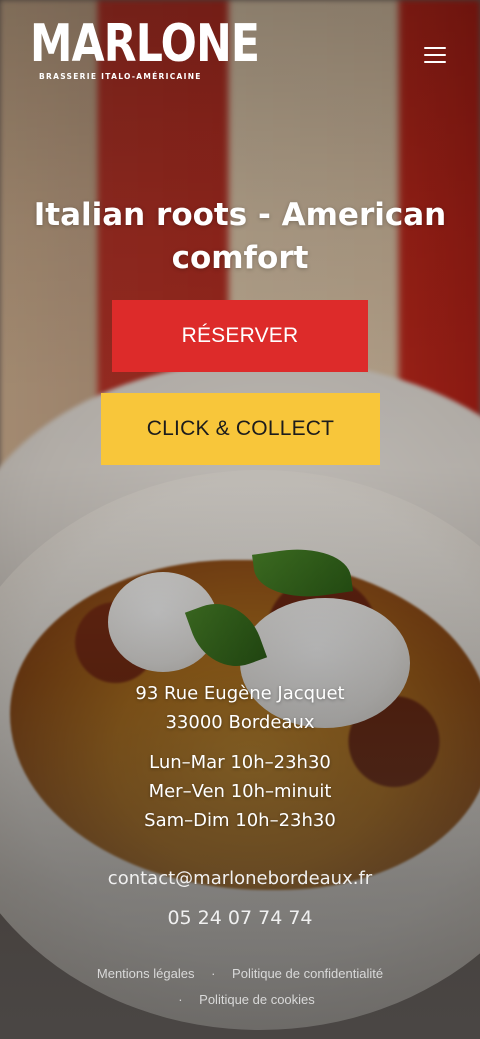 This screenshot has width=480, height=1039. What do you see at coordinates (240, 878) in the screenshot?
I see `email-link: contact@marlonebordeaux.fr` at bounding box center [240, 878].